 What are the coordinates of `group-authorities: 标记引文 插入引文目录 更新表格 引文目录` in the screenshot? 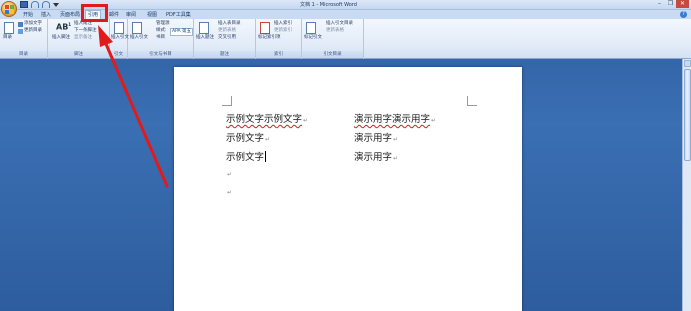 It's located at (333, 39).